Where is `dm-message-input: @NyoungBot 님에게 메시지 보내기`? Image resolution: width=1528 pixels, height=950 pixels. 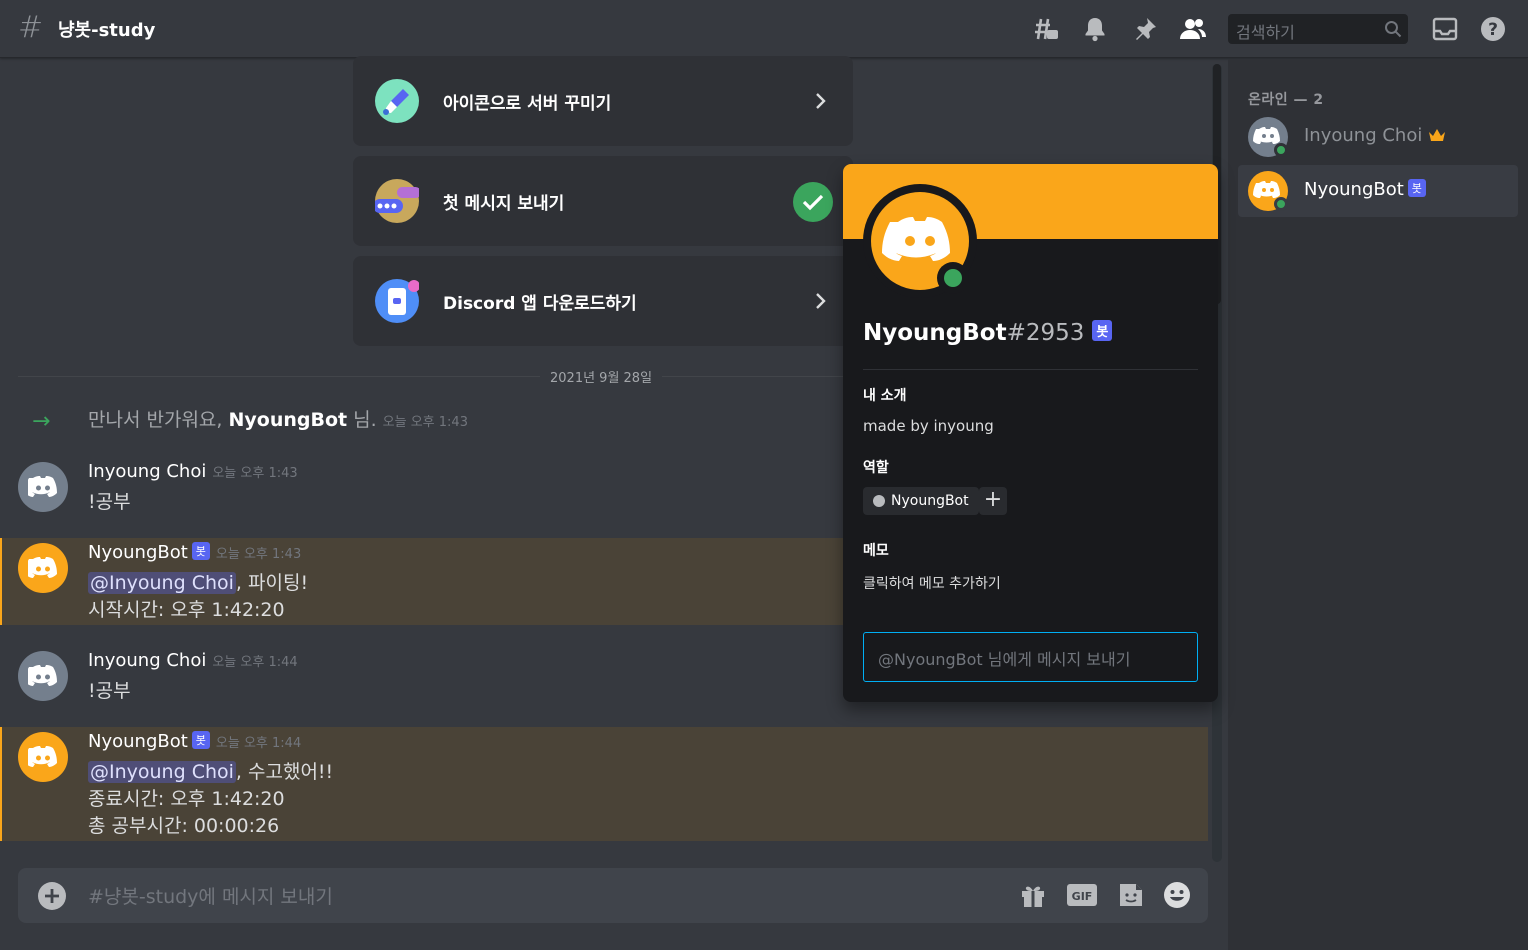
dm-message-input: @NyoungBot 님에게 메시지 보내기 is located at coordinates (1030, 657).